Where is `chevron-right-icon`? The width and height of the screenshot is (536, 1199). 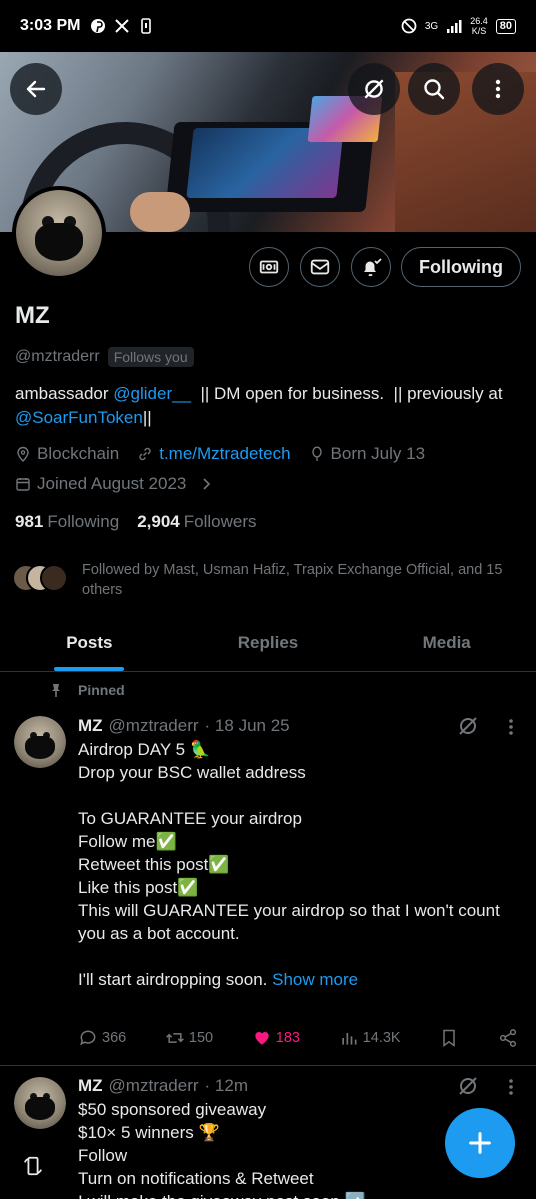
chevron-right-icon is located at coordinates (207, 484).